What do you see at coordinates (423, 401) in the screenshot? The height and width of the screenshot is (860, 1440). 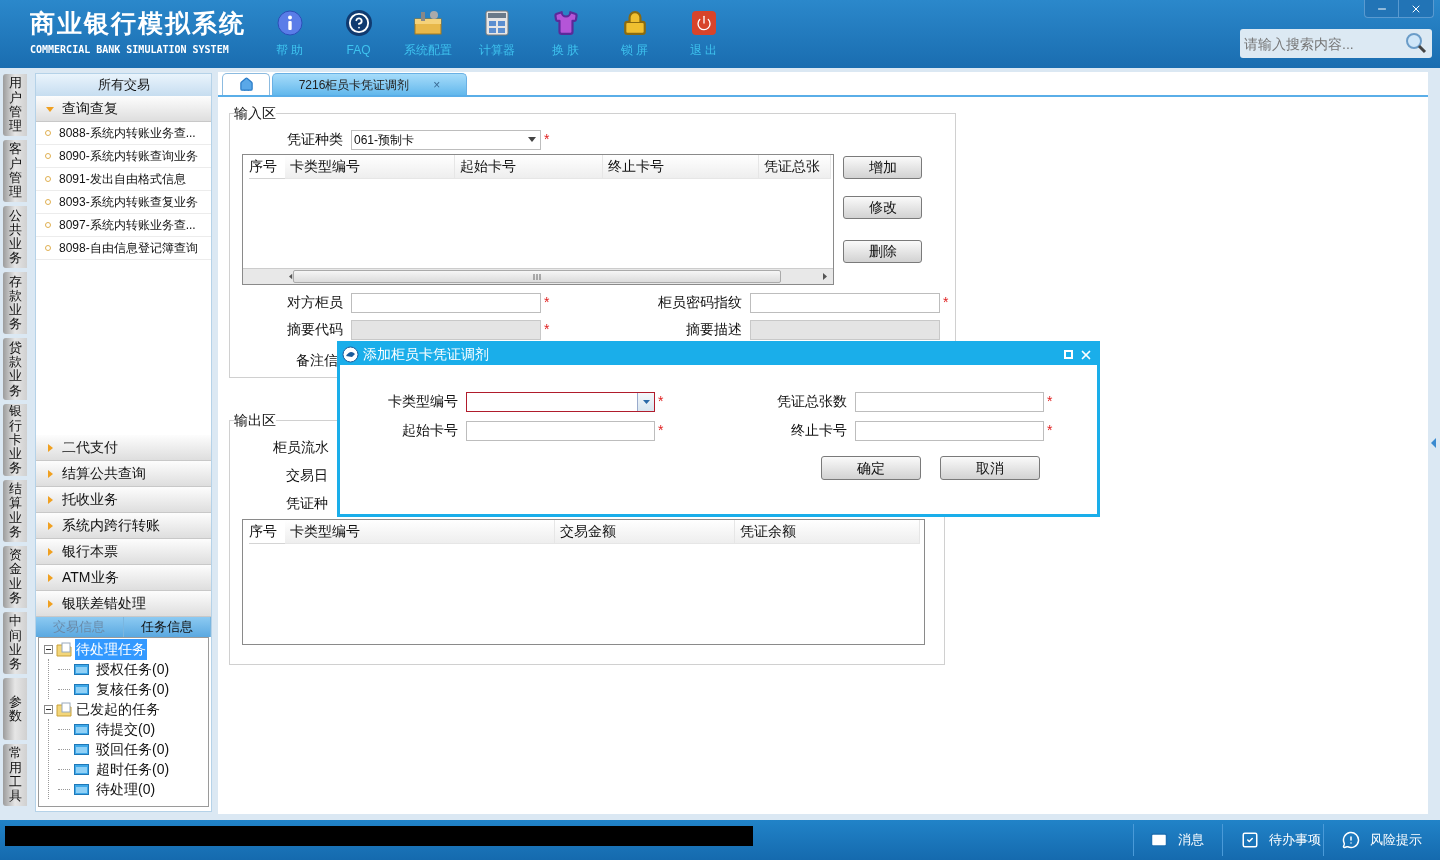 I see `field-label: 卡类型编号` at bounding box center [423, 401].